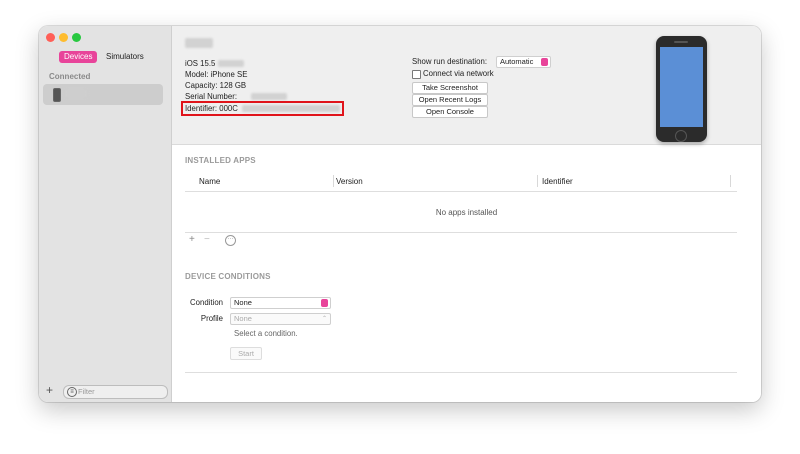 The image size is (800, 454). Describe the element at coordinates (246, 353) in the screenshot. I see `start-condition-button: Start` at that location.